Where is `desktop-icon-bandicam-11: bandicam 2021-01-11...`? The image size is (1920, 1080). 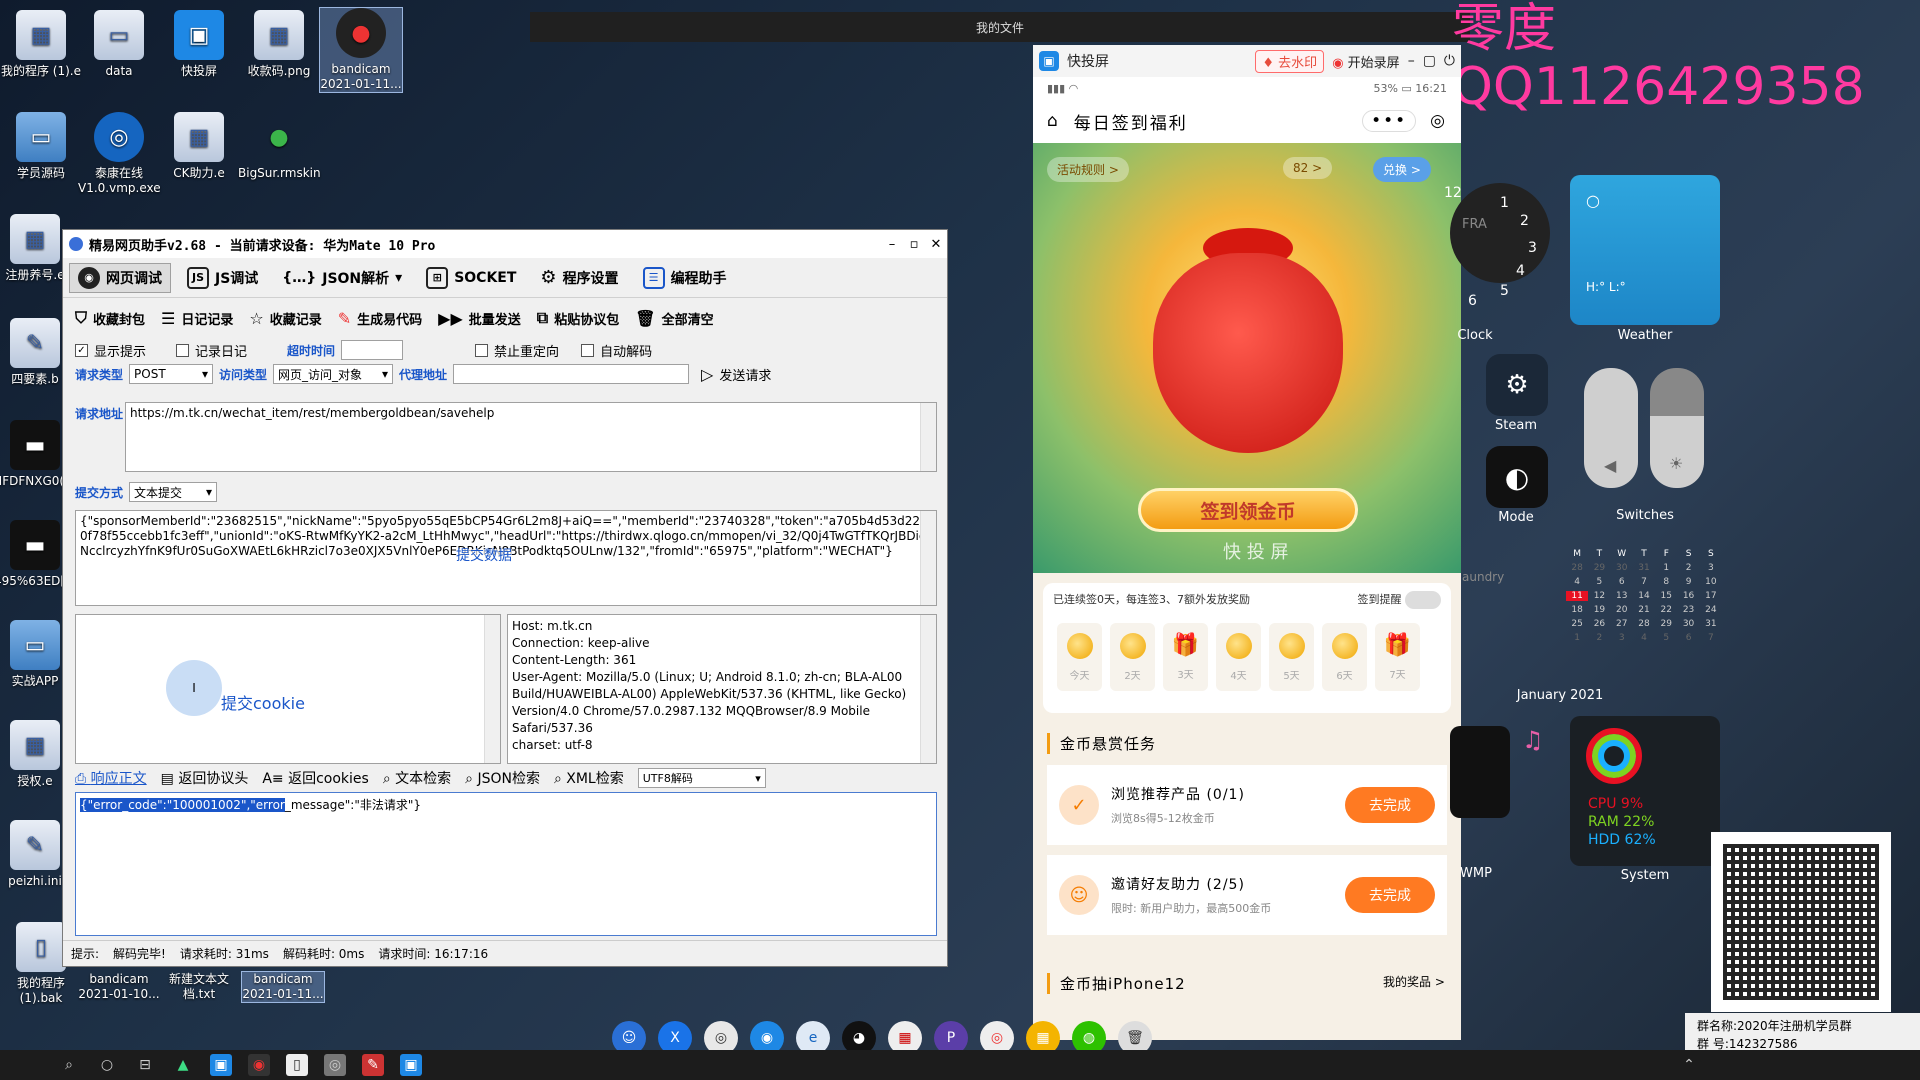
desktop-icon-bandicam-11: bandicam 2021-01-11... is located at coordinates (283, 987).